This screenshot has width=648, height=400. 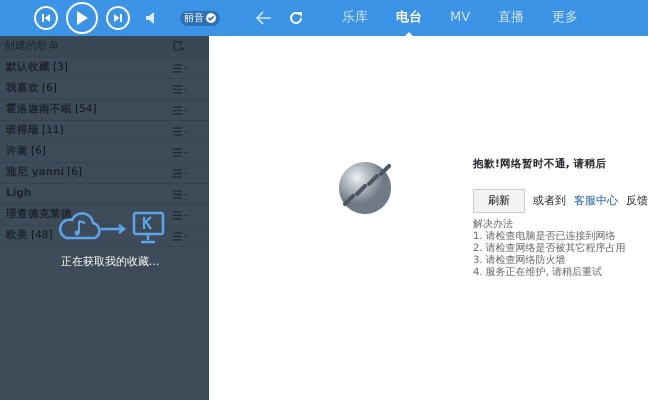 I want to click on refresh-button: 刷新, so click(x=499, y=200).